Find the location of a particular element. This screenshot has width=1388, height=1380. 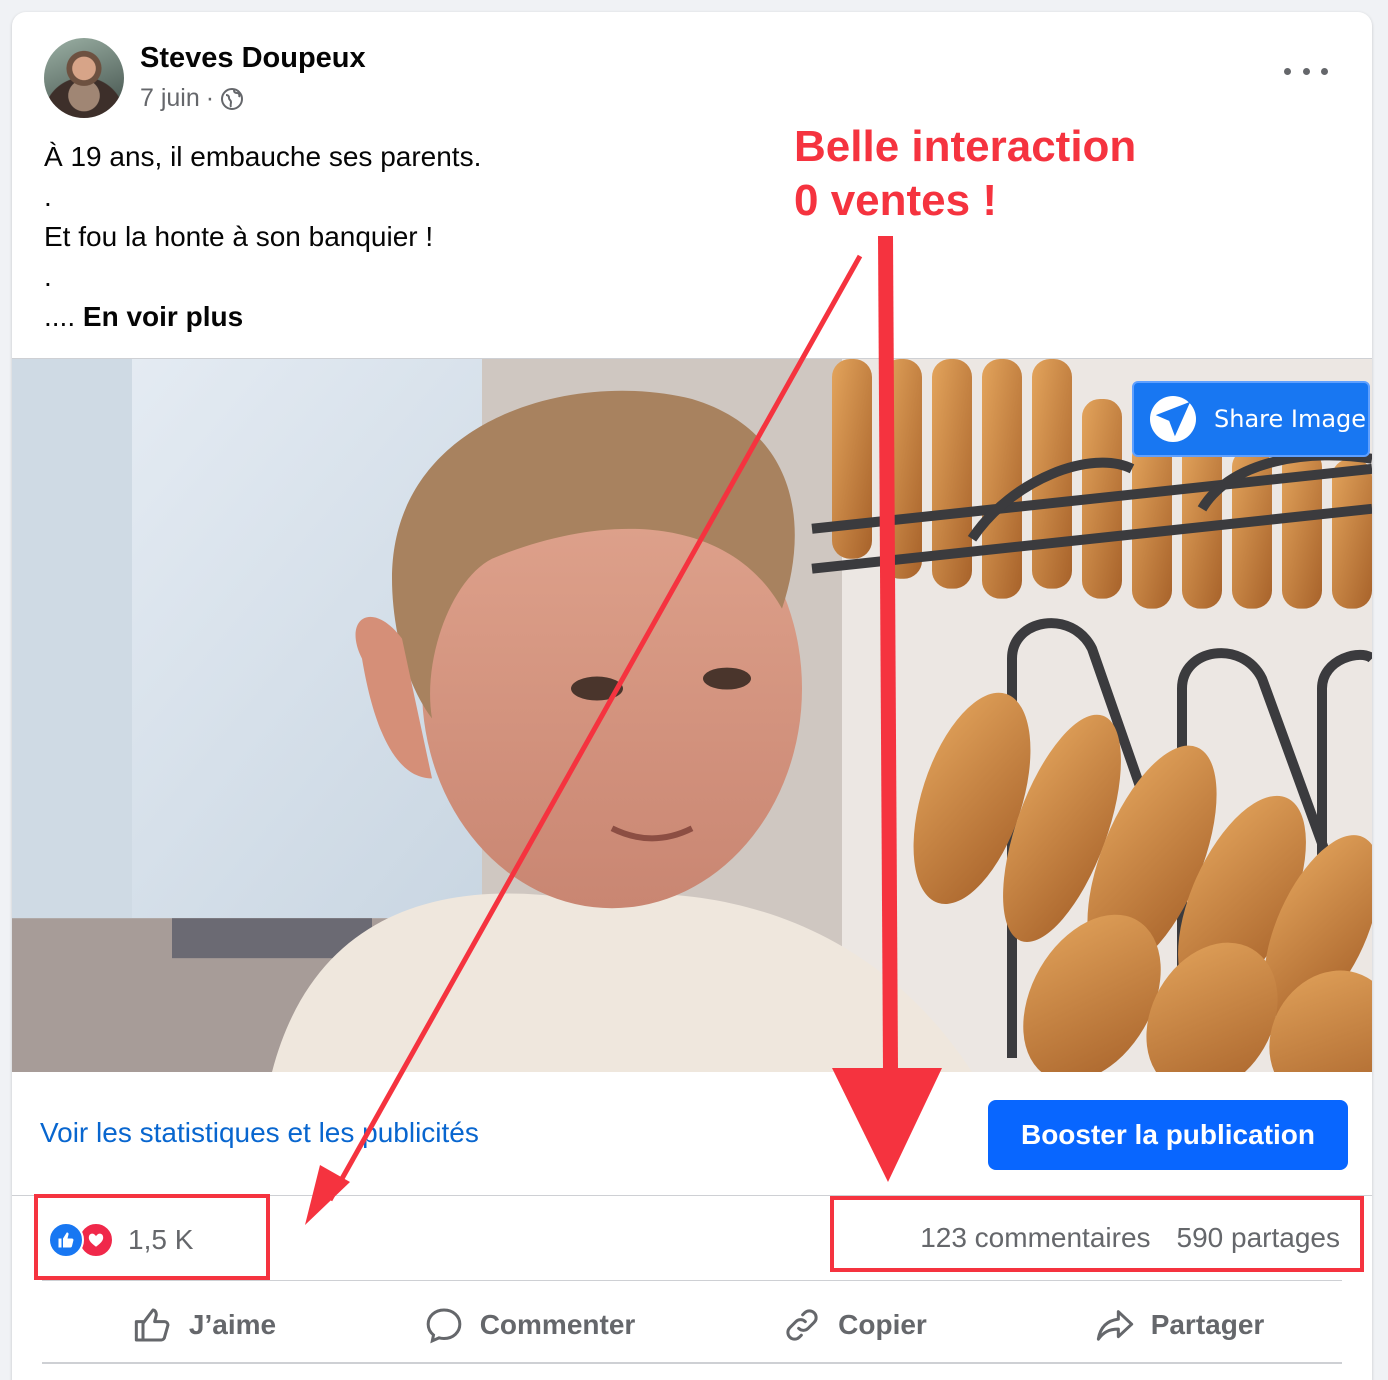

annotation-line-2: 0 ventes ! is located at coordinates (895, 200).